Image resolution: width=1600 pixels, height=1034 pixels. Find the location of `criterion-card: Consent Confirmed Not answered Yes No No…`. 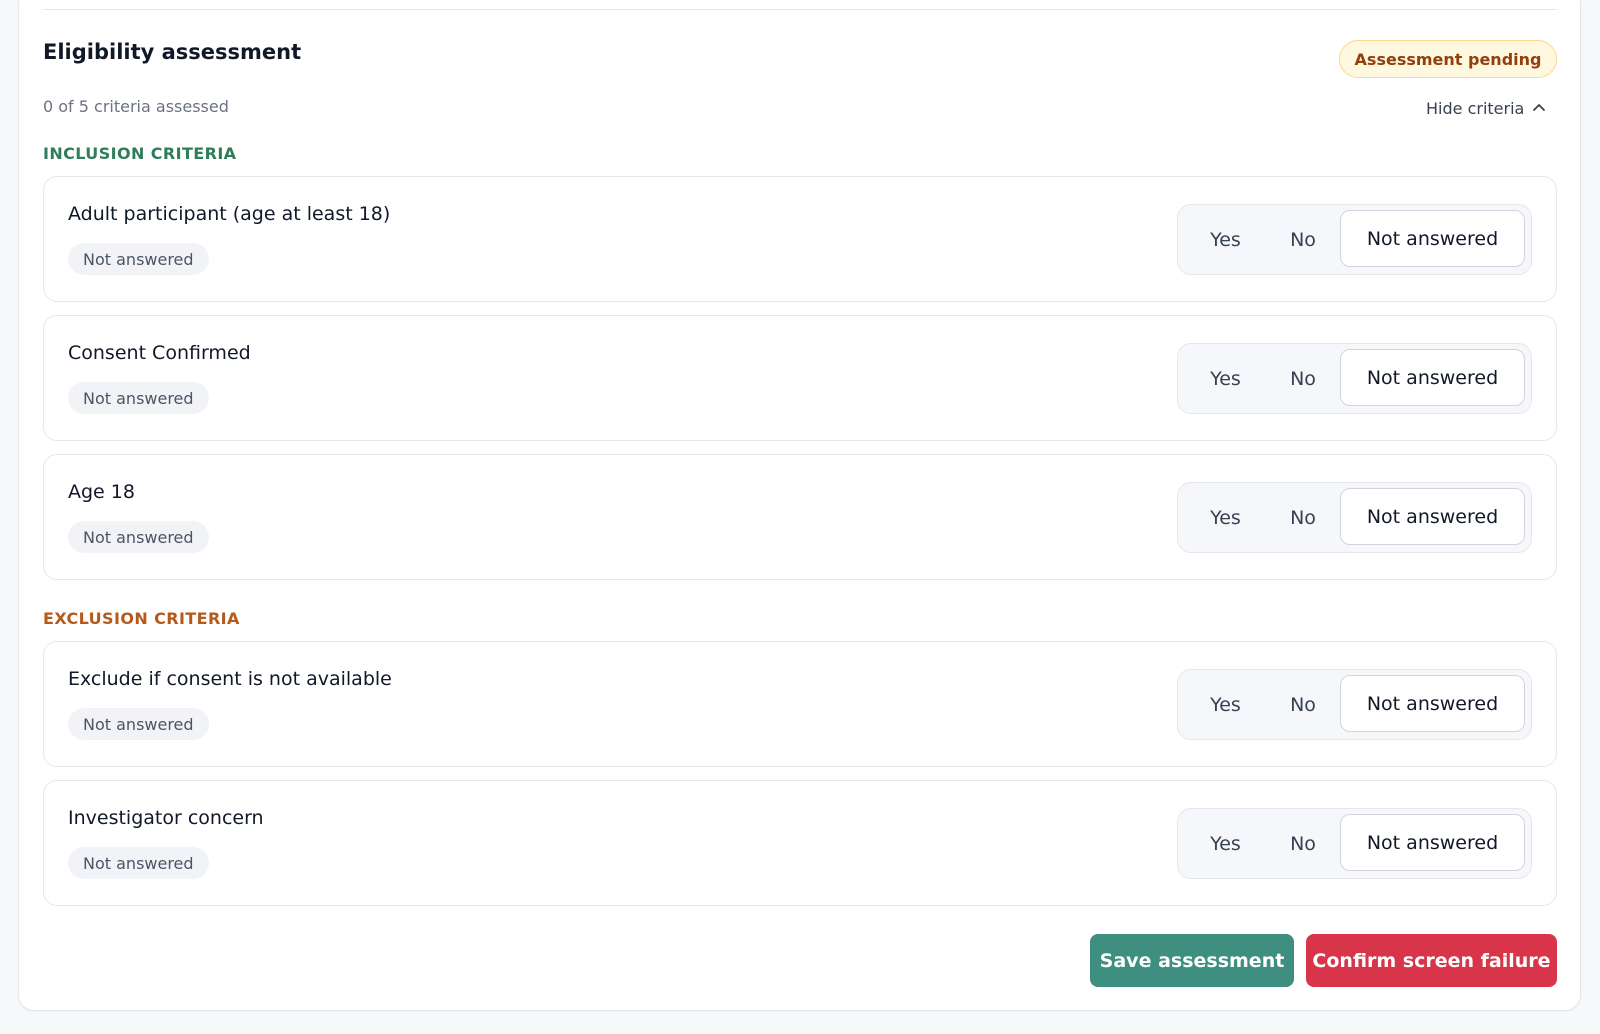

criterion-card: Consent Confirmed Not answered Yes No No… is located at coordinates (800, 378).